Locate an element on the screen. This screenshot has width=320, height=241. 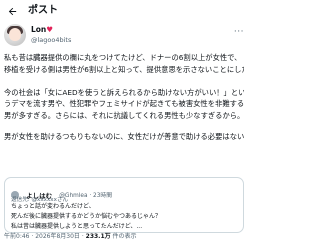
back-arrow-icon is located at coordinates (12, 11).